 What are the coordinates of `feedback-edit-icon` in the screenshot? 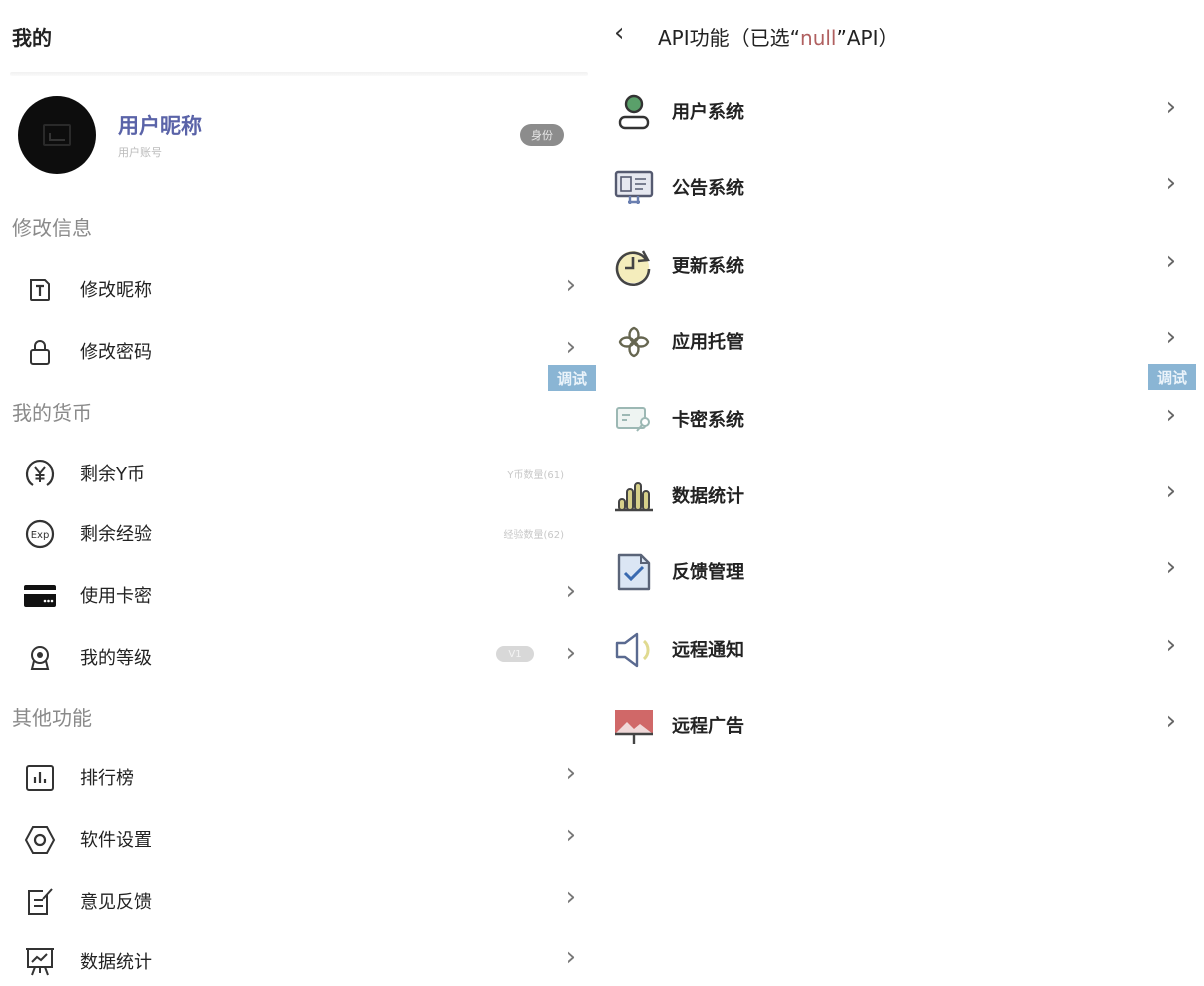 It's located at (40, 902).